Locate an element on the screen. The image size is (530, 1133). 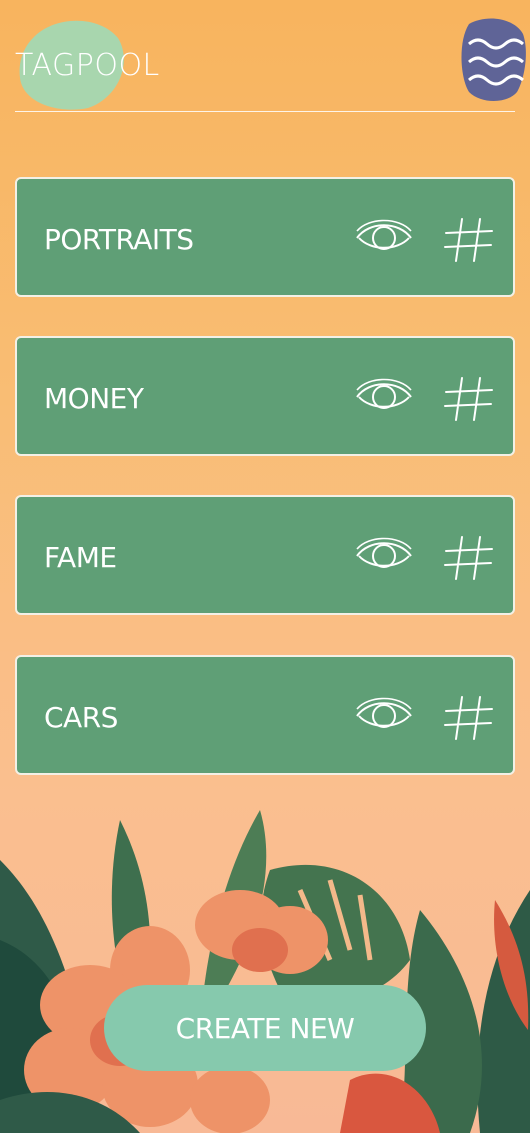
tag-pool-label: CARS is located at coordinates (81, 717).